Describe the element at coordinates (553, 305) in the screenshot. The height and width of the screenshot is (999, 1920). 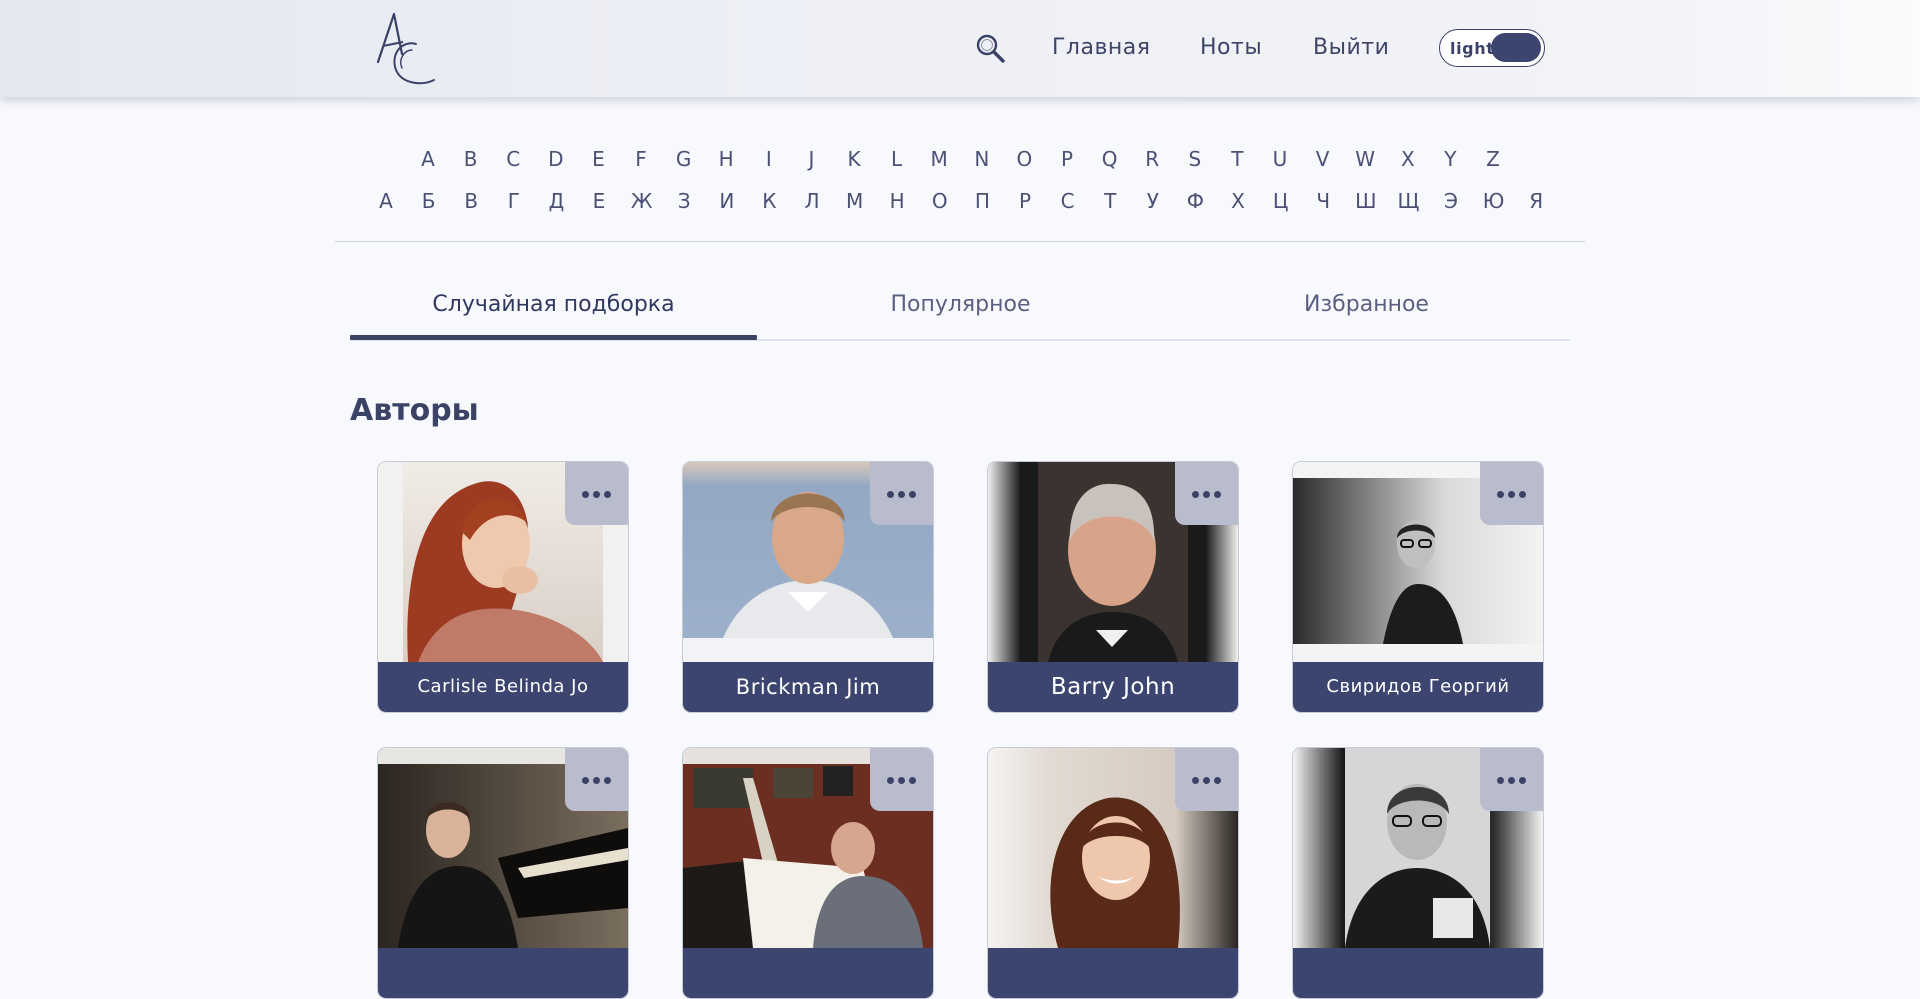
I see `tab-random-selection: Случайная подборка` at that location.